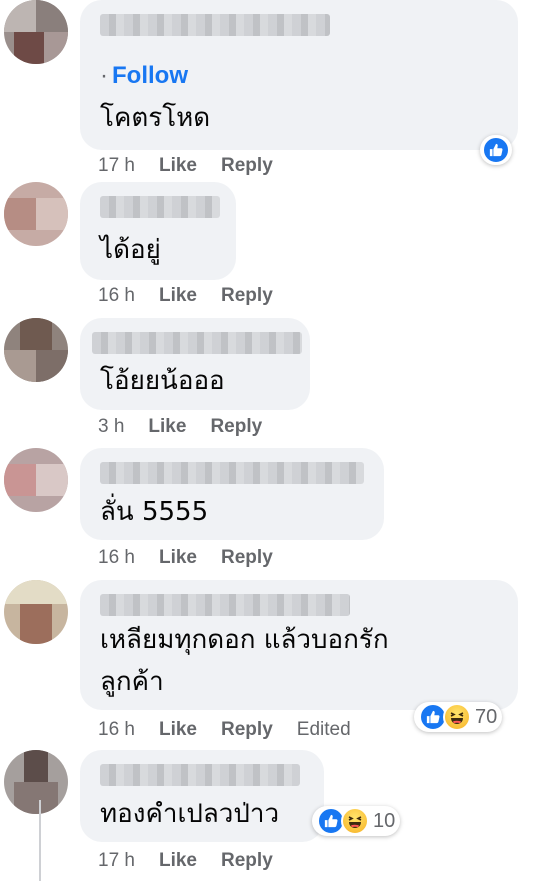 This screenshot has width=550, height=881. I want to click on comment-text: ลั่น 5555, so click(154, 512).